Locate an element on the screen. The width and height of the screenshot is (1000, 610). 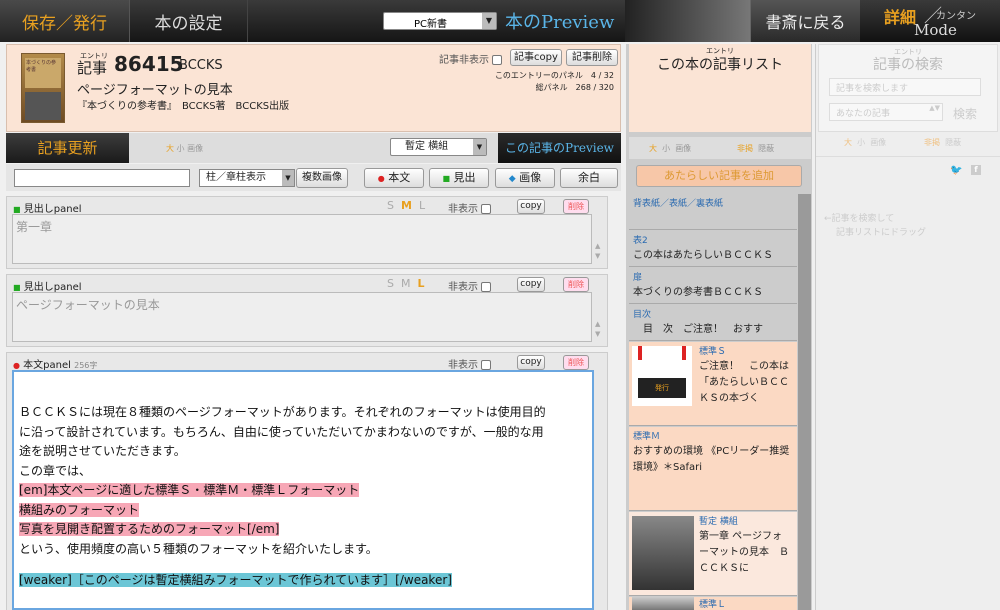
mode-toggle: 詳細 ／ カンタン Mode is located at coordinates (930, 21).